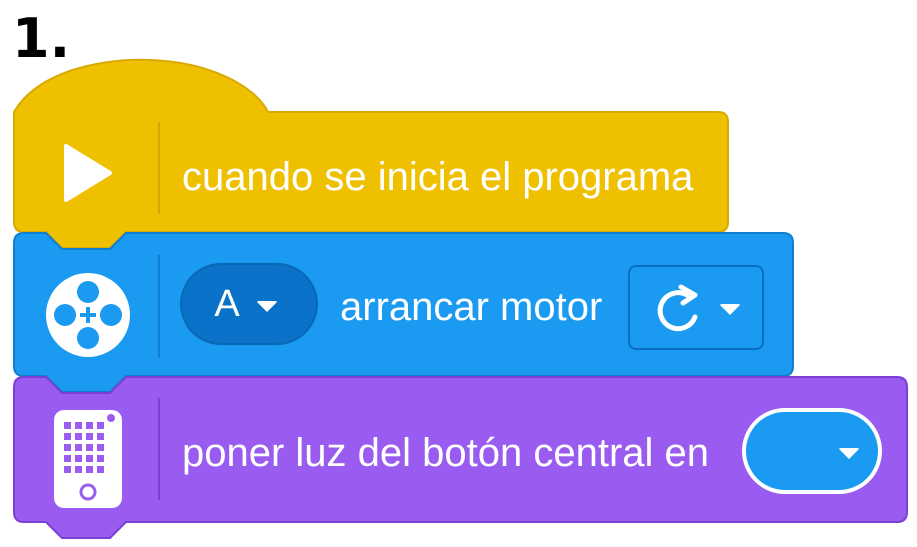 Image resolution: width=917 pixels, height=547 pixels. I want to click on play-icon, so click(88, 173).